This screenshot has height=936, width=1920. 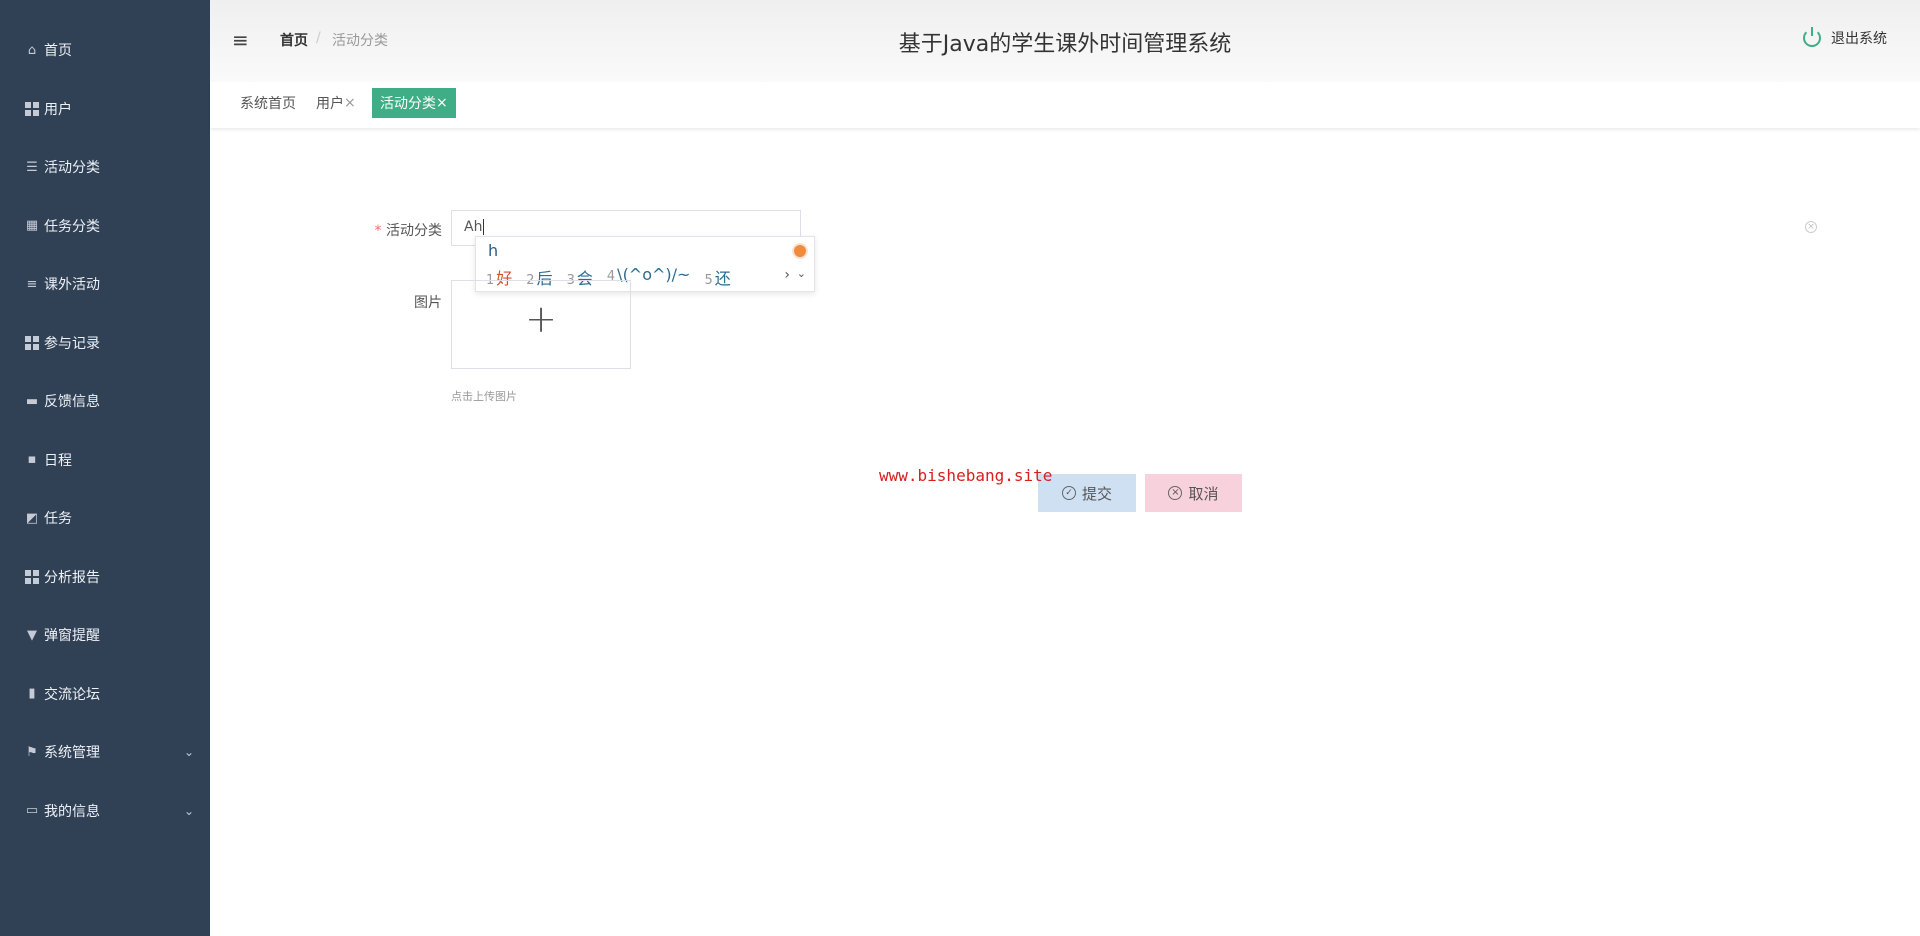 What do you see at coordinates (109, 460) in the screenshot?
I see `sidebar-item: ▪ 日程` at bounding box center [109, 460].